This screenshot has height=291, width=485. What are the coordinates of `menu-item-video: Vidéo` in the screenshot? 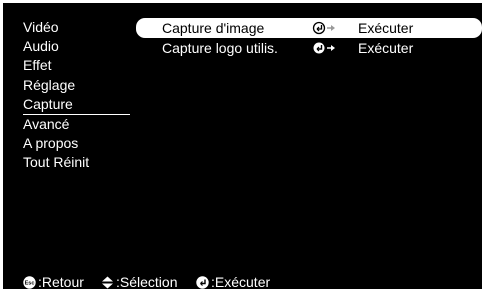 It's located at (41, 27).